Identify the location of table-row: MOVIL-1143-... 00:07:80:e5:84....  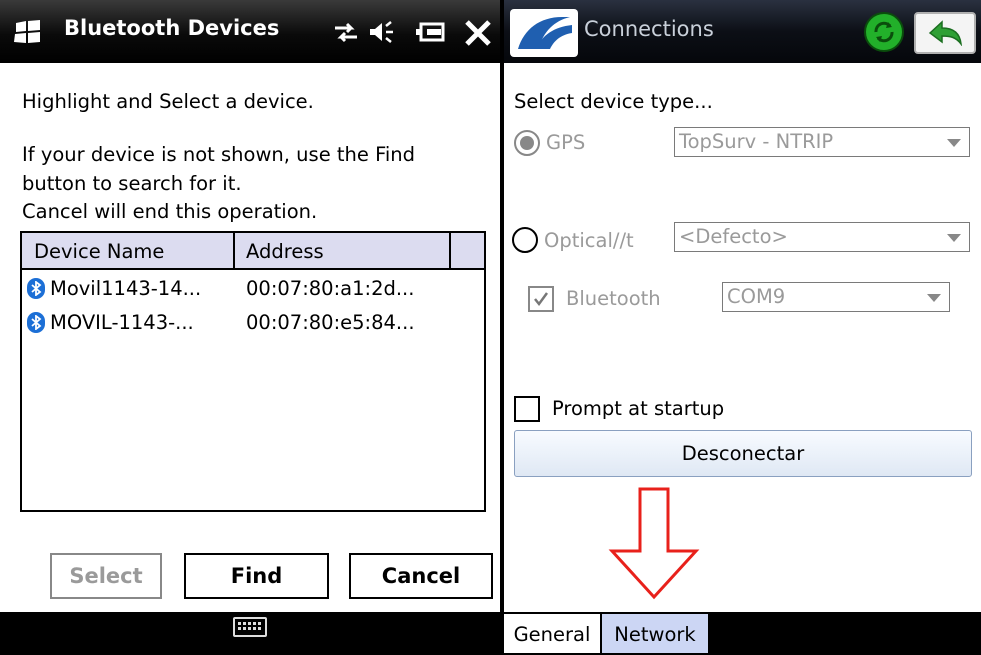
(253, 322).